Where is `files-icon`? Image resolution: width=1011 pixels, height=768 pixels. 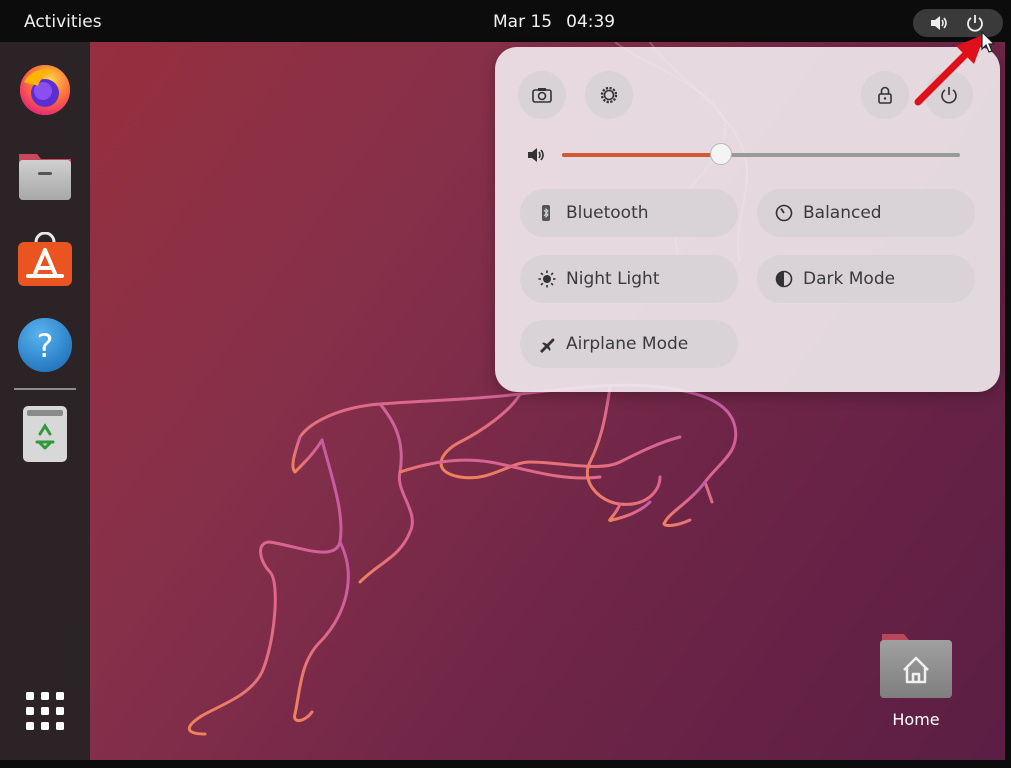 files-icon is located at coordinates (45, 175).